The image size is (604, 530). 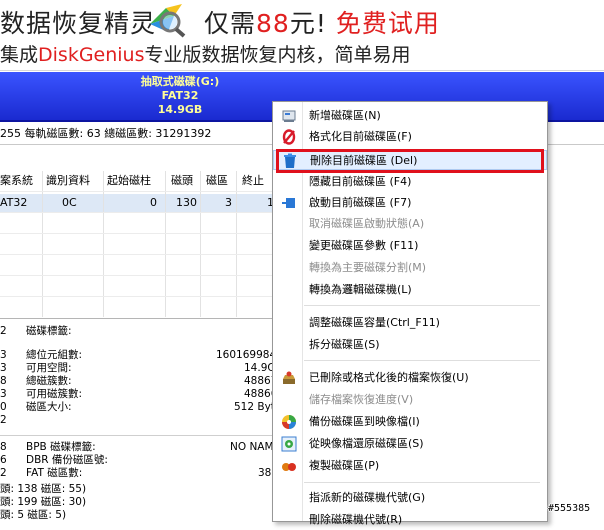 I want to click on detail-label: DBR 備份磁區號:, so click(x=67, y=460).